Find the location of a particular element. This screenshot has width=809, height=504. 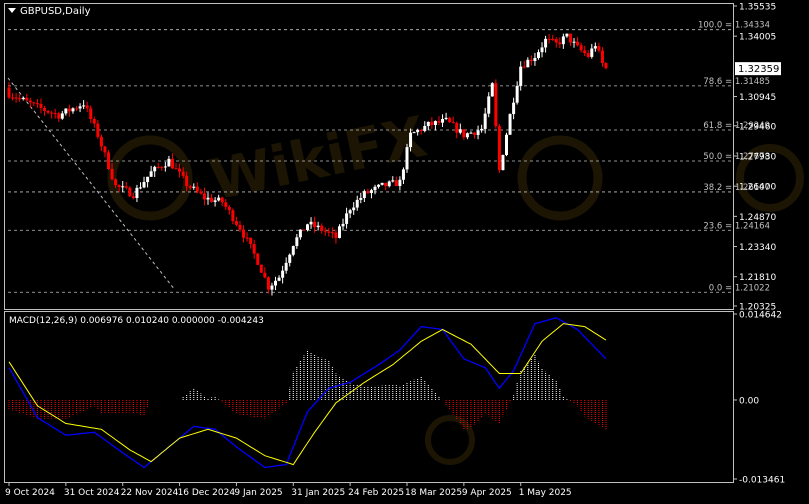

triangle-down-icon is located at coordinates (12, 10).